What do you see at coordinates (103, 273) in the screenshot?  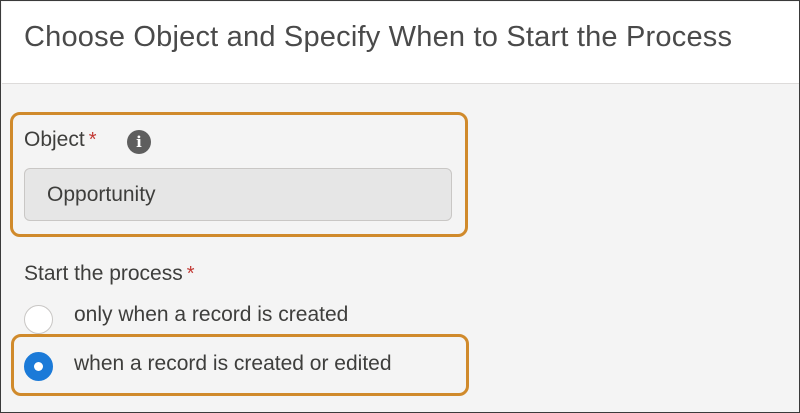 I see `start-process-label-text: Start the process` at bounding box center [103, 273].